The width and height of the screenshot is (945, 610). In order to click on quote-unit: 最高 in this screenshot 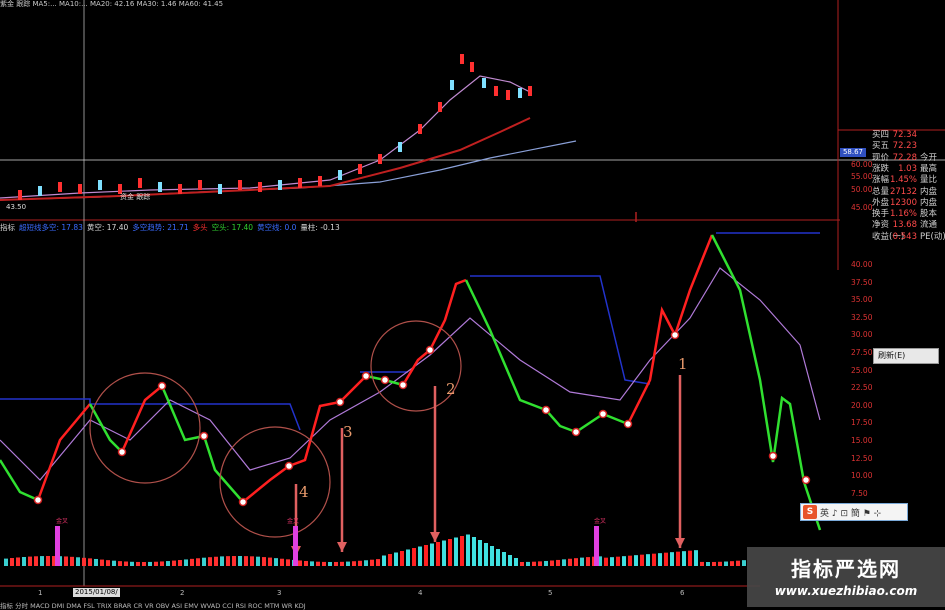, I will do `click(929, 168)`.